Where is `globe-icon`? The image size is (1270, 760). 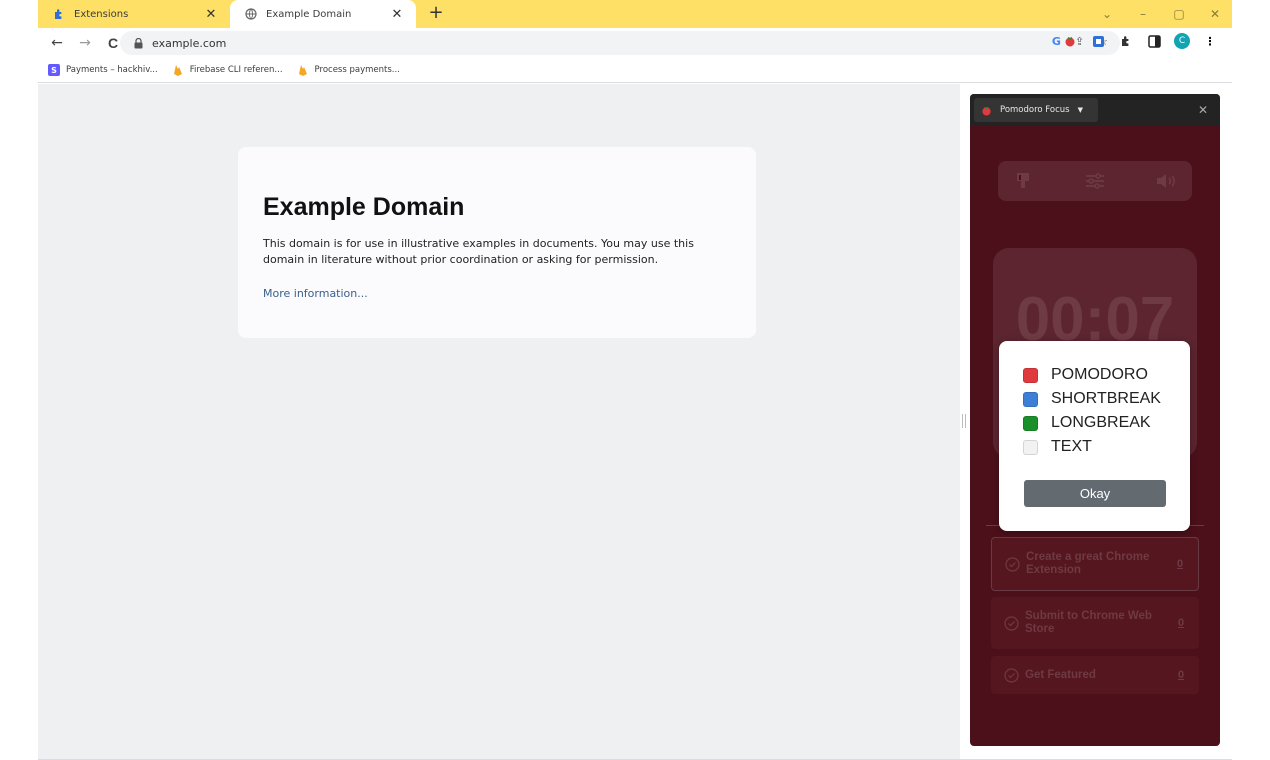
globe-icon is located at coordinates (251, 14).